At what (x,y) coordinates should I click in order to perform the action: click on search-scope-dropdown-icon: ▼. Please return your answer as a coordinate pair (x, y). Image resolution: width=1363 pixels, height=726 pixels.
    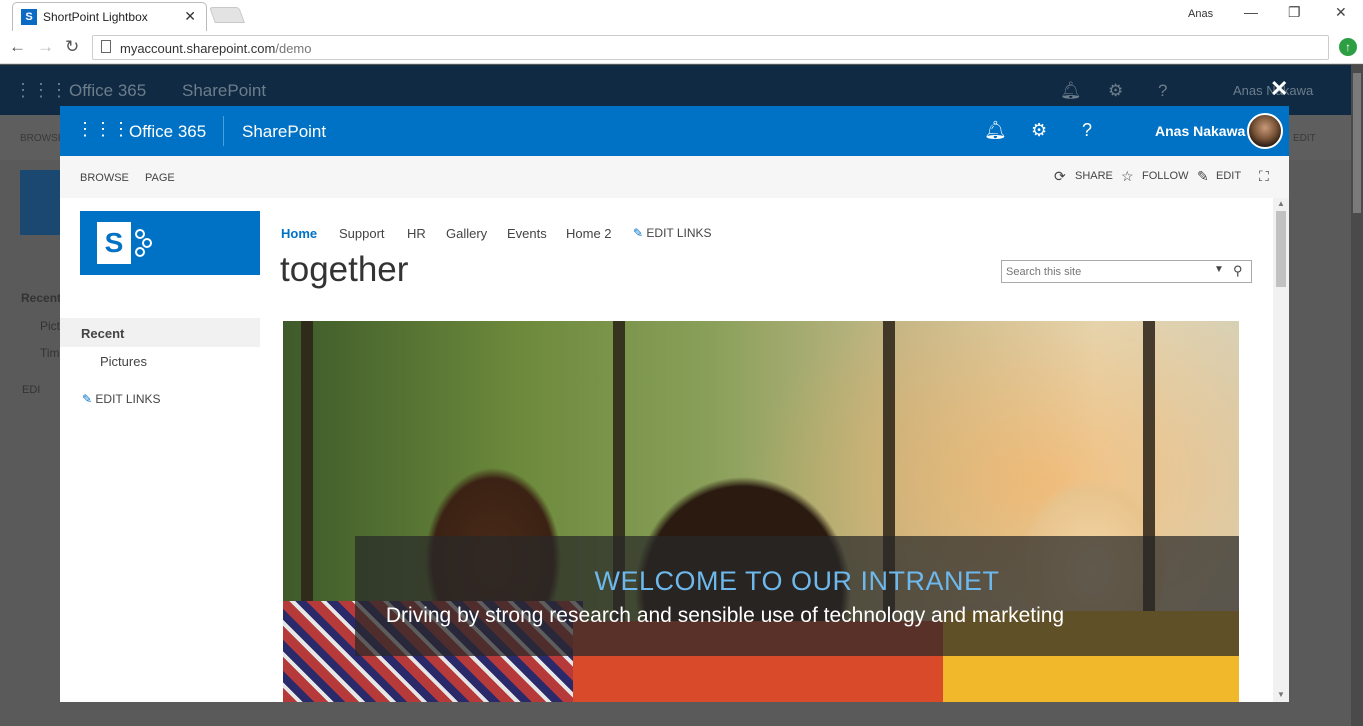
    Looking at the image, I should click on (1219, 269).